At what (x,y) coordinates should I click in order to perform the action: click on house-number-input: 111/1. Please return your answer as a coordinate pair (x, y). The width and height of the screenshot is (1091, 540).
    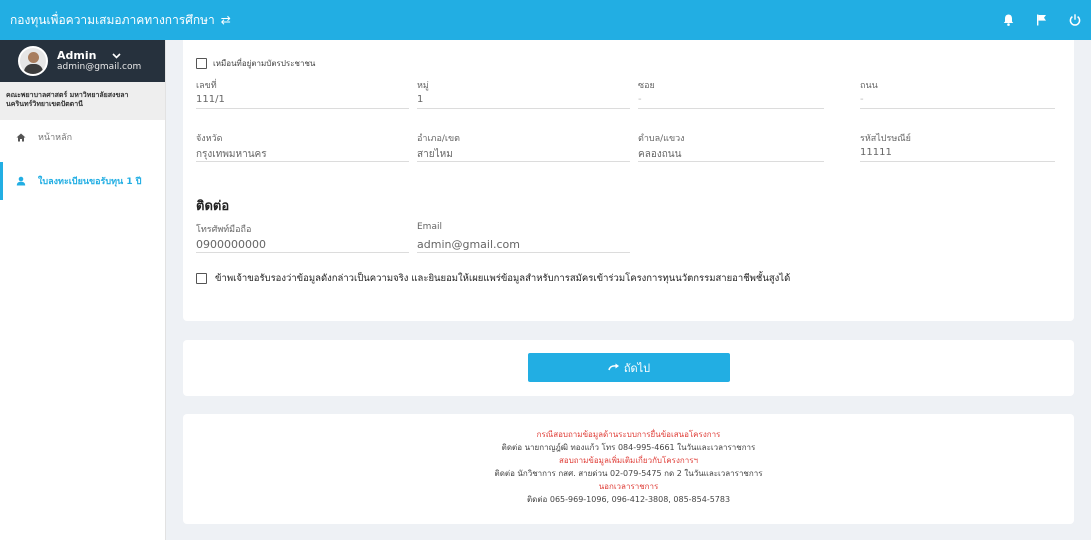
    Looking at the image, I should click on (302, 99).